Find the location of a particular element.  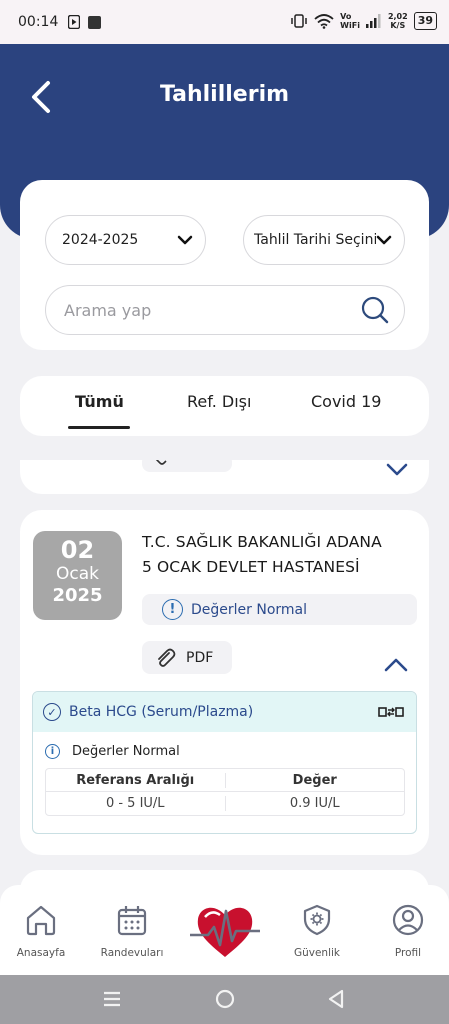

vibrate-icon is located at coordinates (299, 21).